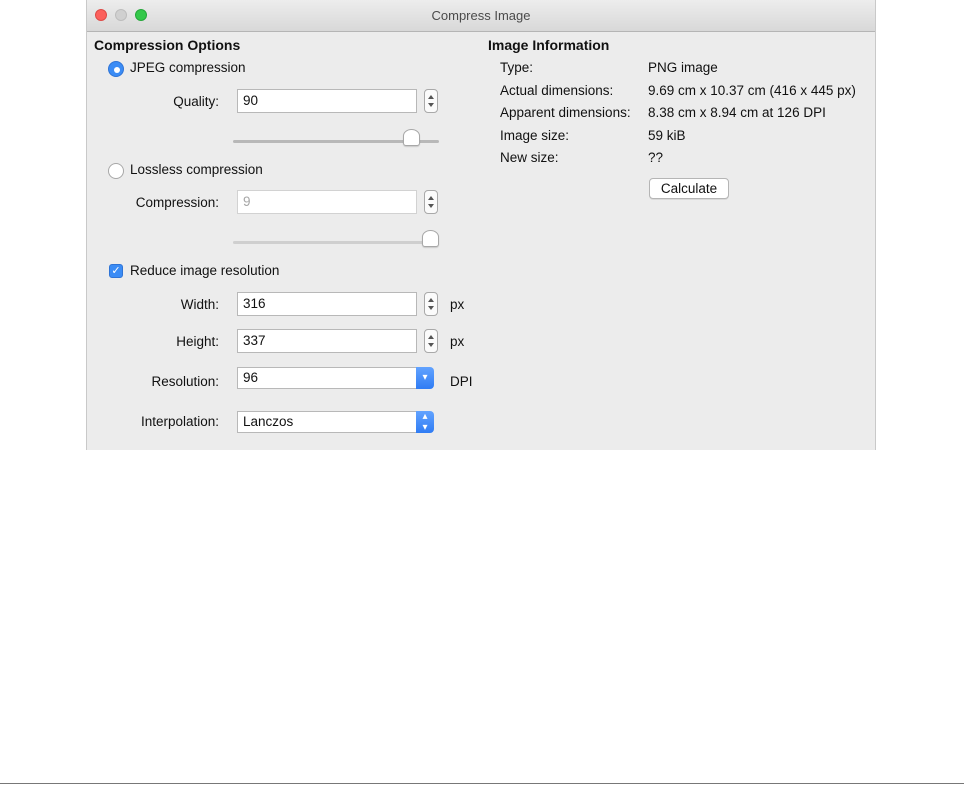 This screenshot has height=787, width=964. I want to click on compression-options-heading: Compression Options, so click(167, 45).